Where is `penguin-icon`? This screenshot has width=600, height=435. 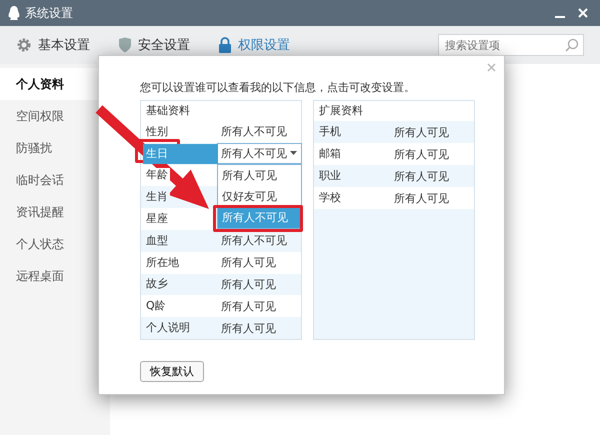 penguin-icon is located at coordinates (14, 13).